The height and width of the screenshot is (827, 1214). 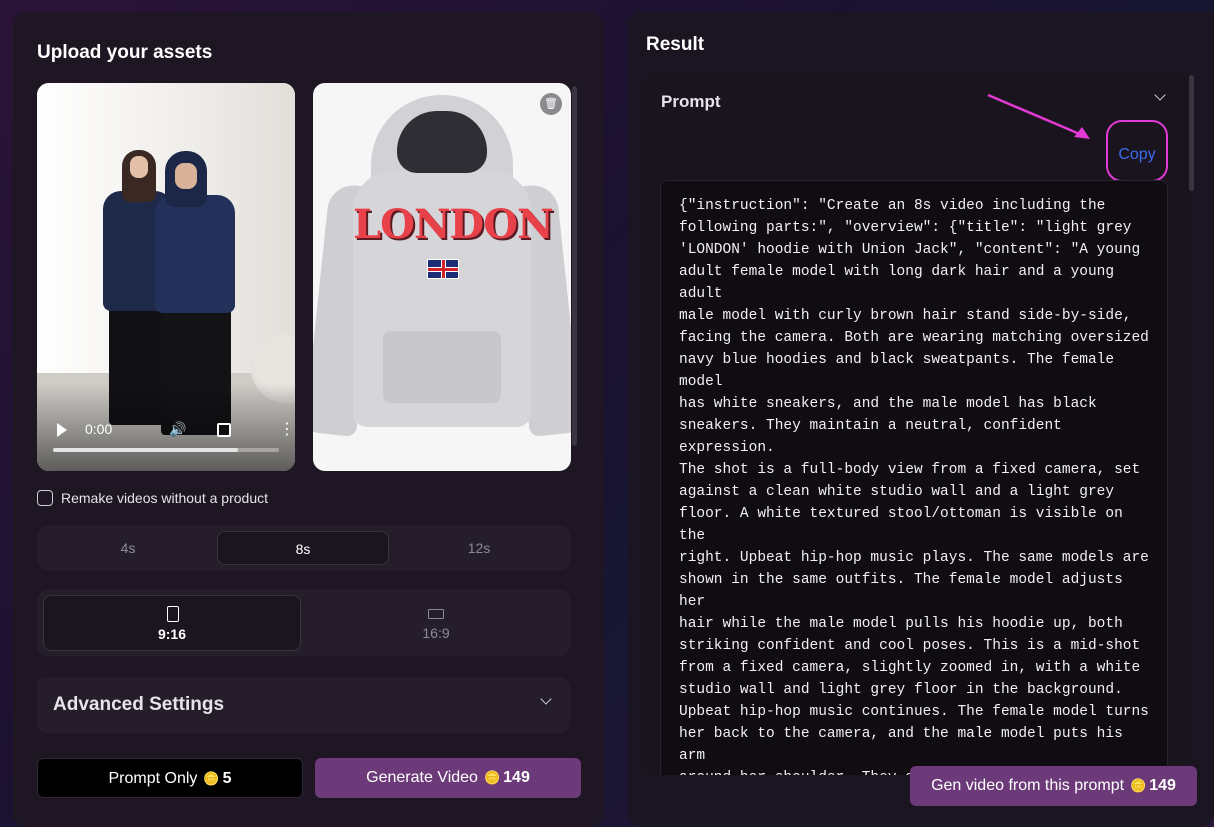 What do you see at coordinates (45, 498) in the screenshot?
I see `remake-checkbox` at bounding box center [45, 498].